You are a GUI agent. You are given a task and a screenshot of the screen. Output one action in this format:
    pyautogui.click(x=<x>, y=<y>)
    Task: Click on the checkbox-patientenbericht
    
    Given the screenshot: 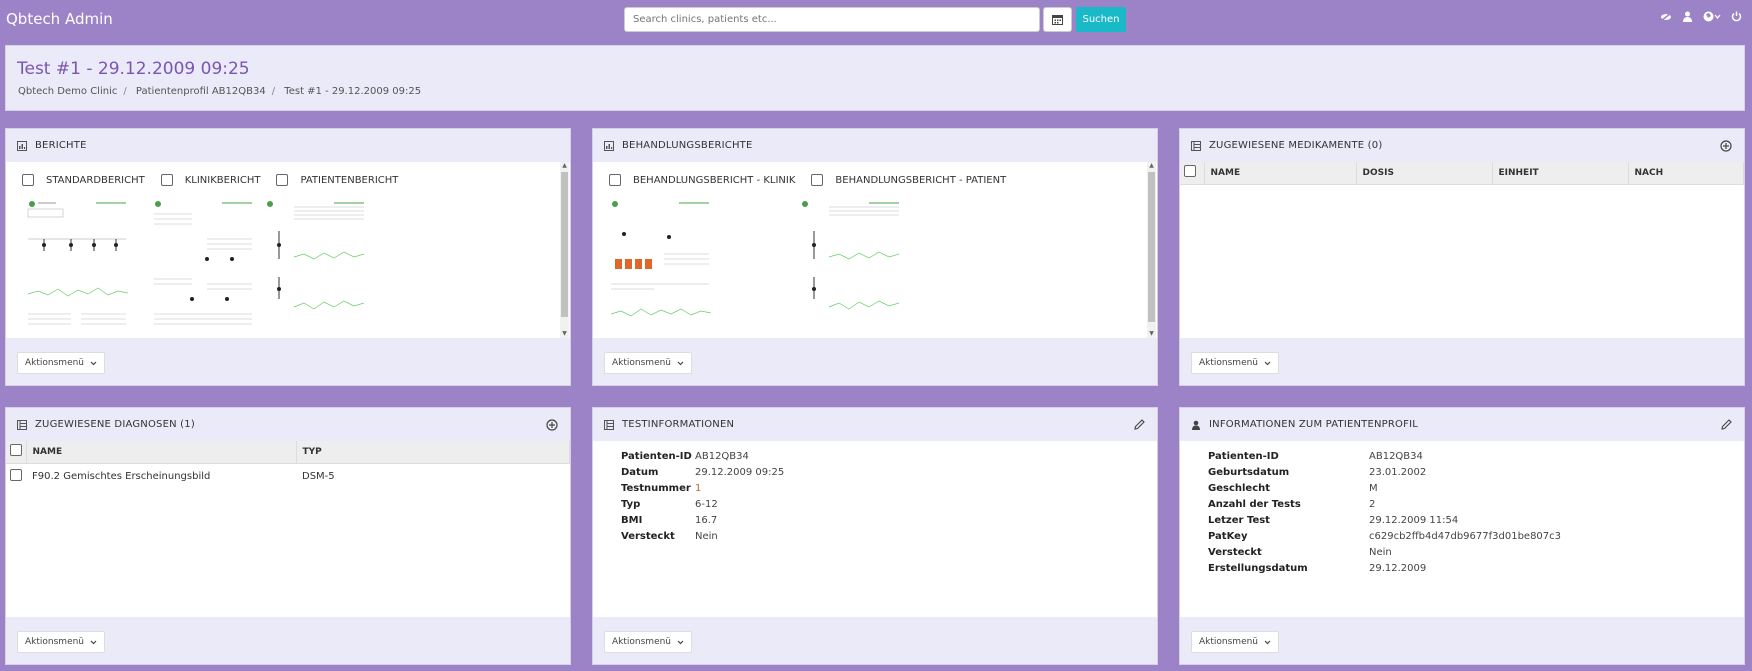 What is the action you would take?
    pyautogui.click(x=282, y=180)
    